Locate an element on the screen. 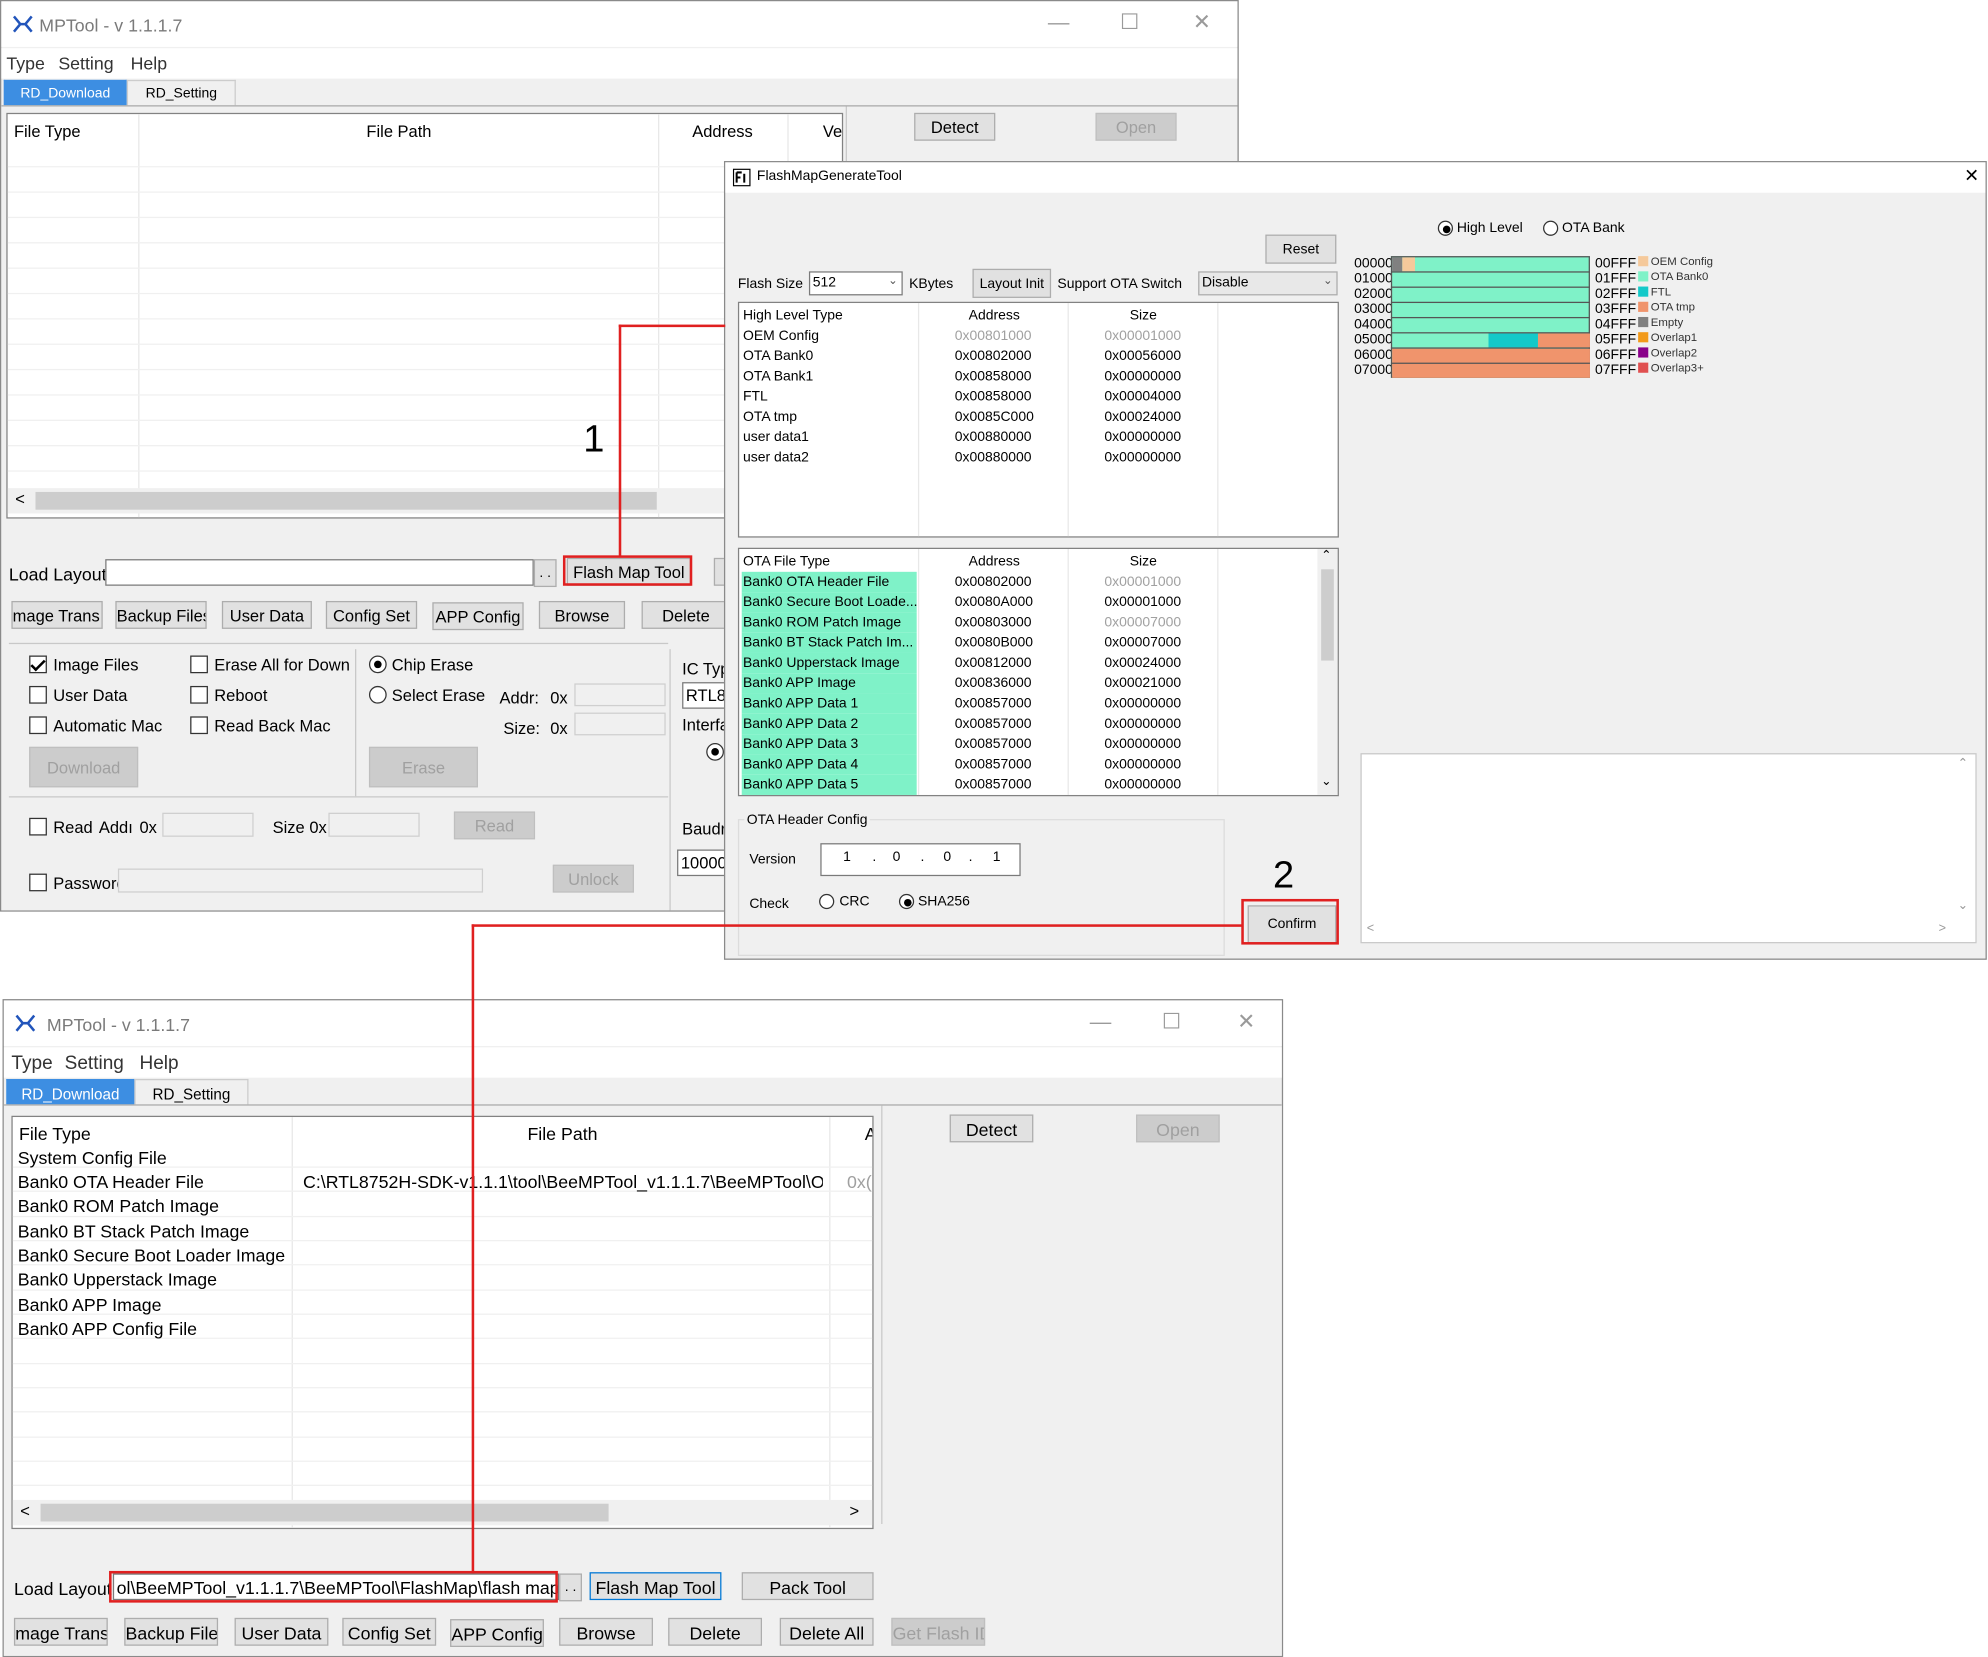 The width and height of the screenshot is (1988, 1657). list-item: Bank0 OTA Header File is located at coordinates (111, 1182).